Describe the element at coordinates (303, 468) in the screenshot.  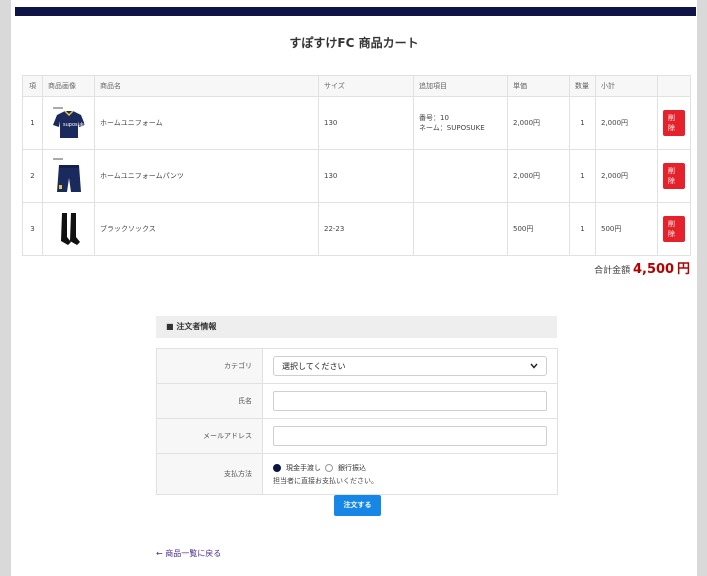
I see `radio-cash-label: 現金手渡し` at that location.